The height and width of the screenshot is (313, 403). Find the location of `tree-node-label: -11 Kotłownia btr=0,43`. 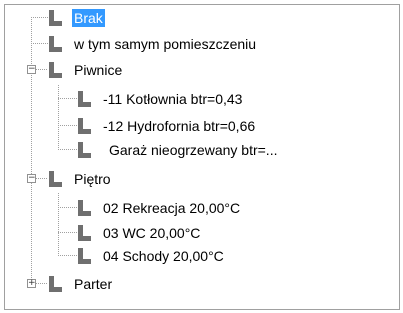

tree-node-label: -11 Kotłownia btr=0,43 is located at coordinates (173, 99).